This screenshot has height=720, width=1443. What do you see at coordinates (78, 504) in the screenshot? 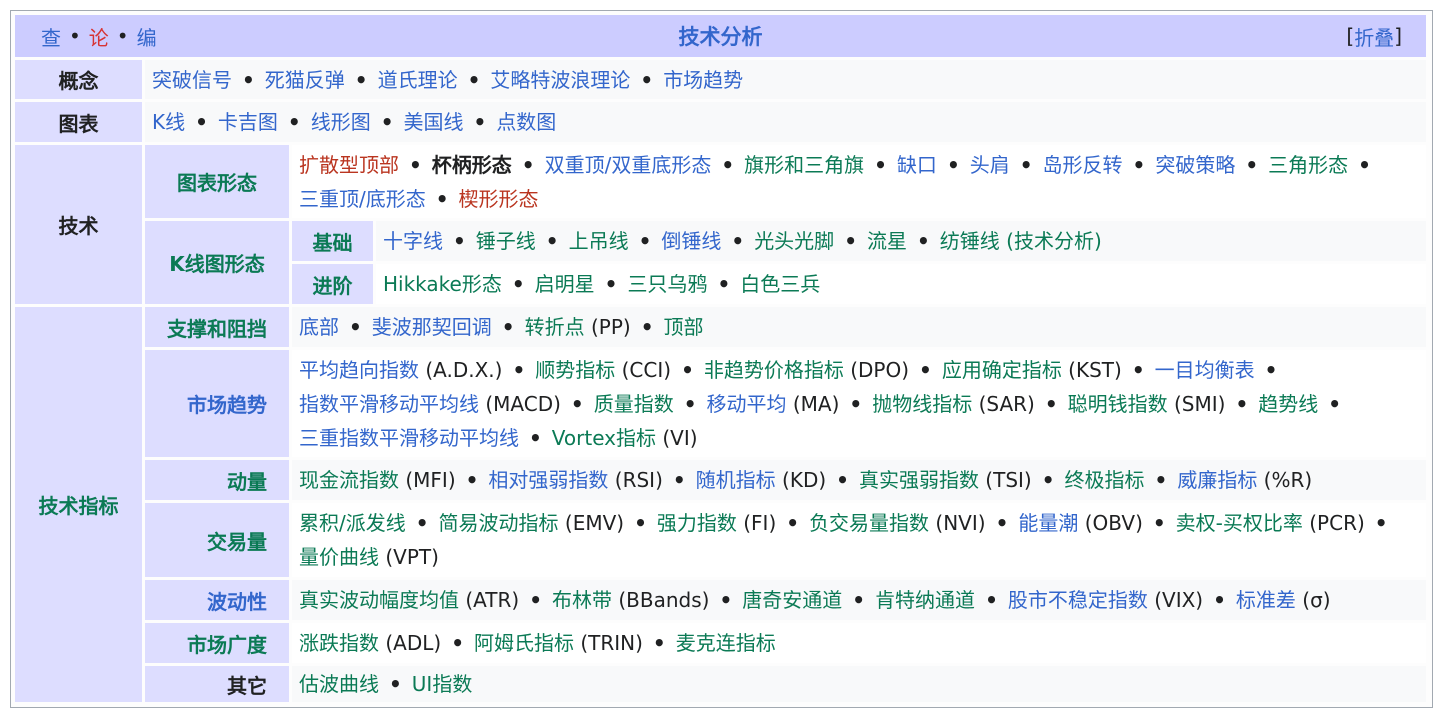
I see `group-indicators: 技术指标` at bounding box center [78, 504].